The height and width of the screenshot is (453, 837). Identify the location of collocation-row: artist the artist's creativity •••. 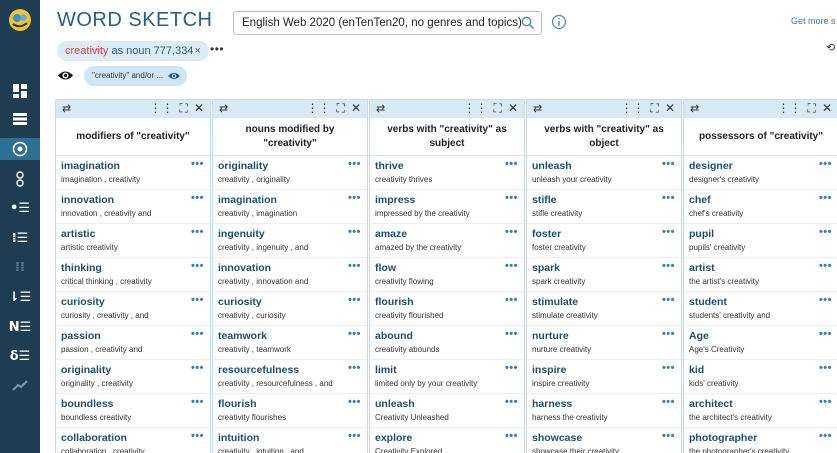
(760, 275).